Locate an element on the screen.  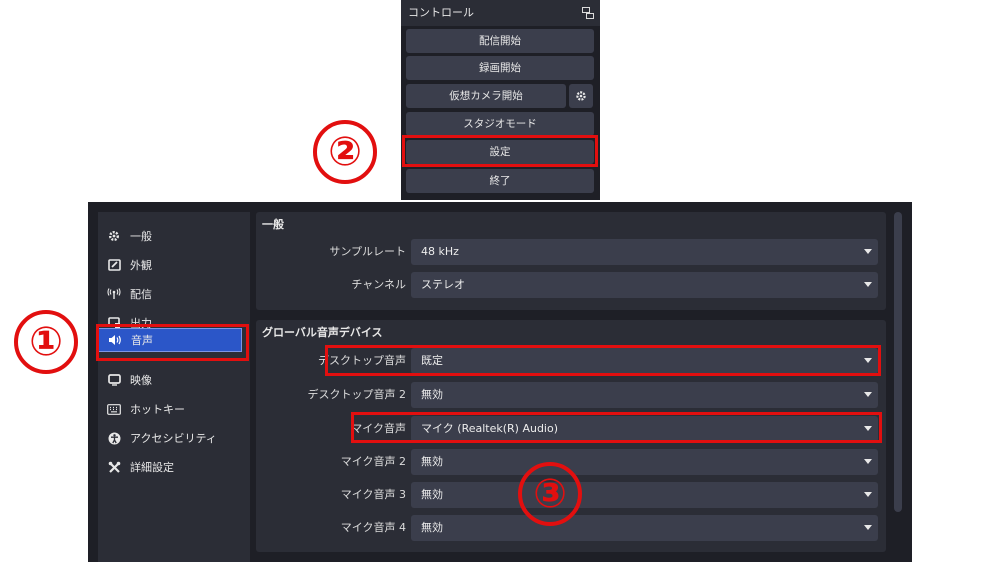
sample-rate-label: サンプルレート is located at coordinates (367, 251).